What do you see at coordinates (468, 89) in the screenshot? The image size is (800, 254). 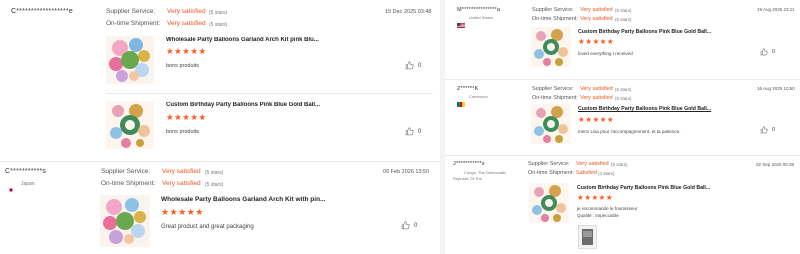 I see `reviewer-name: Z******K` at bounding box center [468, 89].